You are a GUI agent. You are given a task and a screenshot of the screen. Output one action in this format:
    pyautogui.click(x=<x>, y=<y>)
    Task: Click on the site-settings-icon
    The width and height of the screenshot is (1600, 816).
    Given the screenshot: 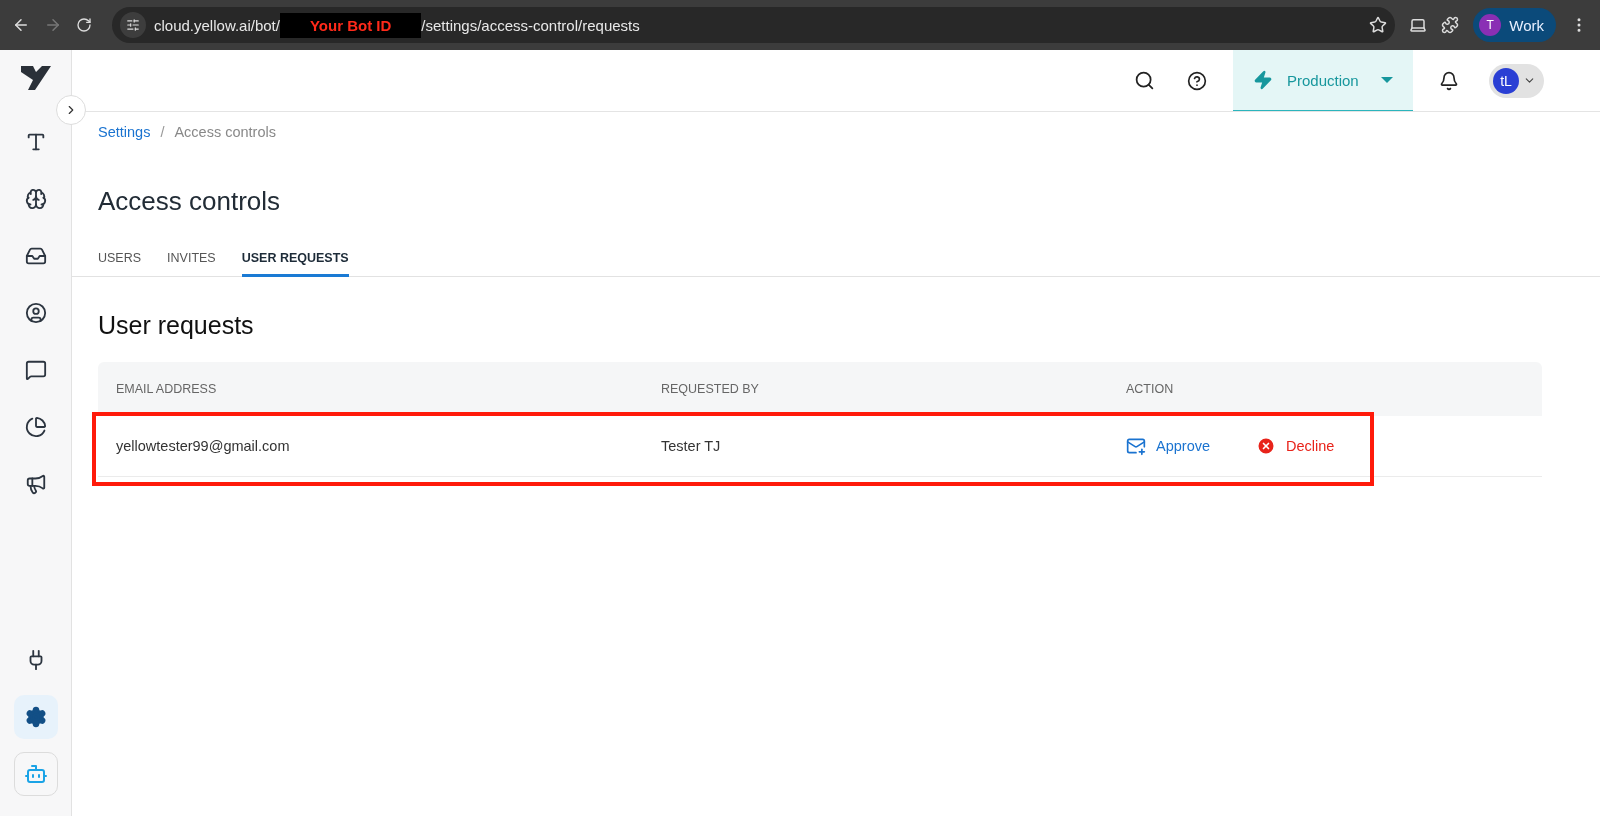 What is the action you would take?
    pyautogui.click(x=133, y=25)
    